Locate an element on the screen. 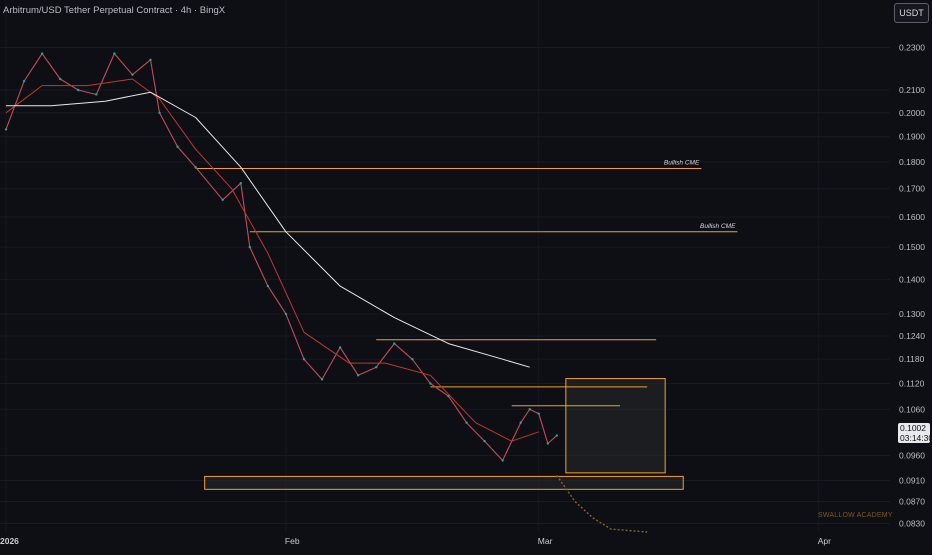  y-tick-label: 0.2300 is located at coordinates (912, 48).